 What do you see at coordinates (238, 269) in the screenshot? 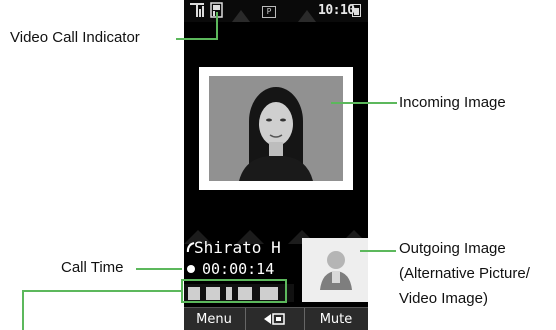
I see `call-time: 00:00:14` at bounding box center [238, 269].